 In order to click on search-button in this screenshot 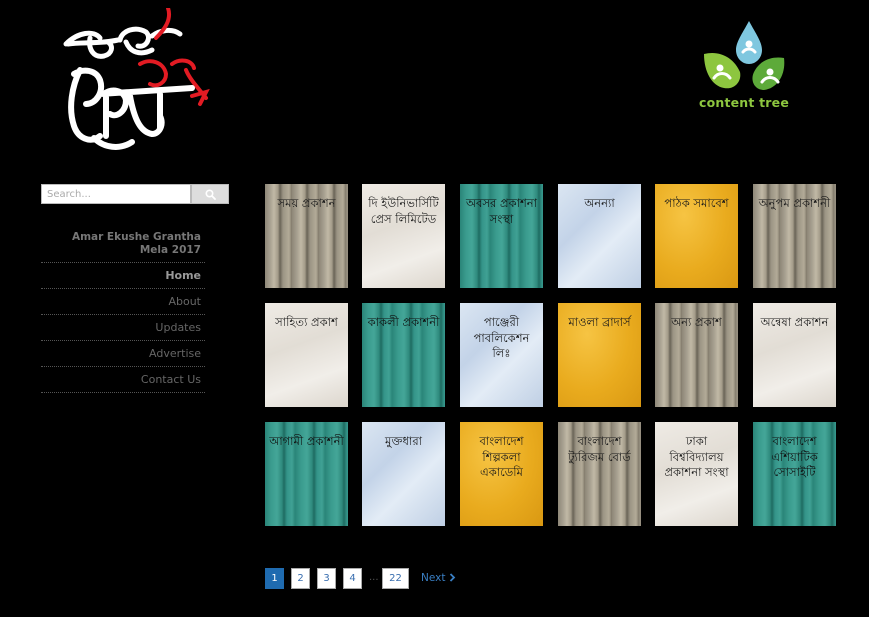, I will do `click(210, 194)`.